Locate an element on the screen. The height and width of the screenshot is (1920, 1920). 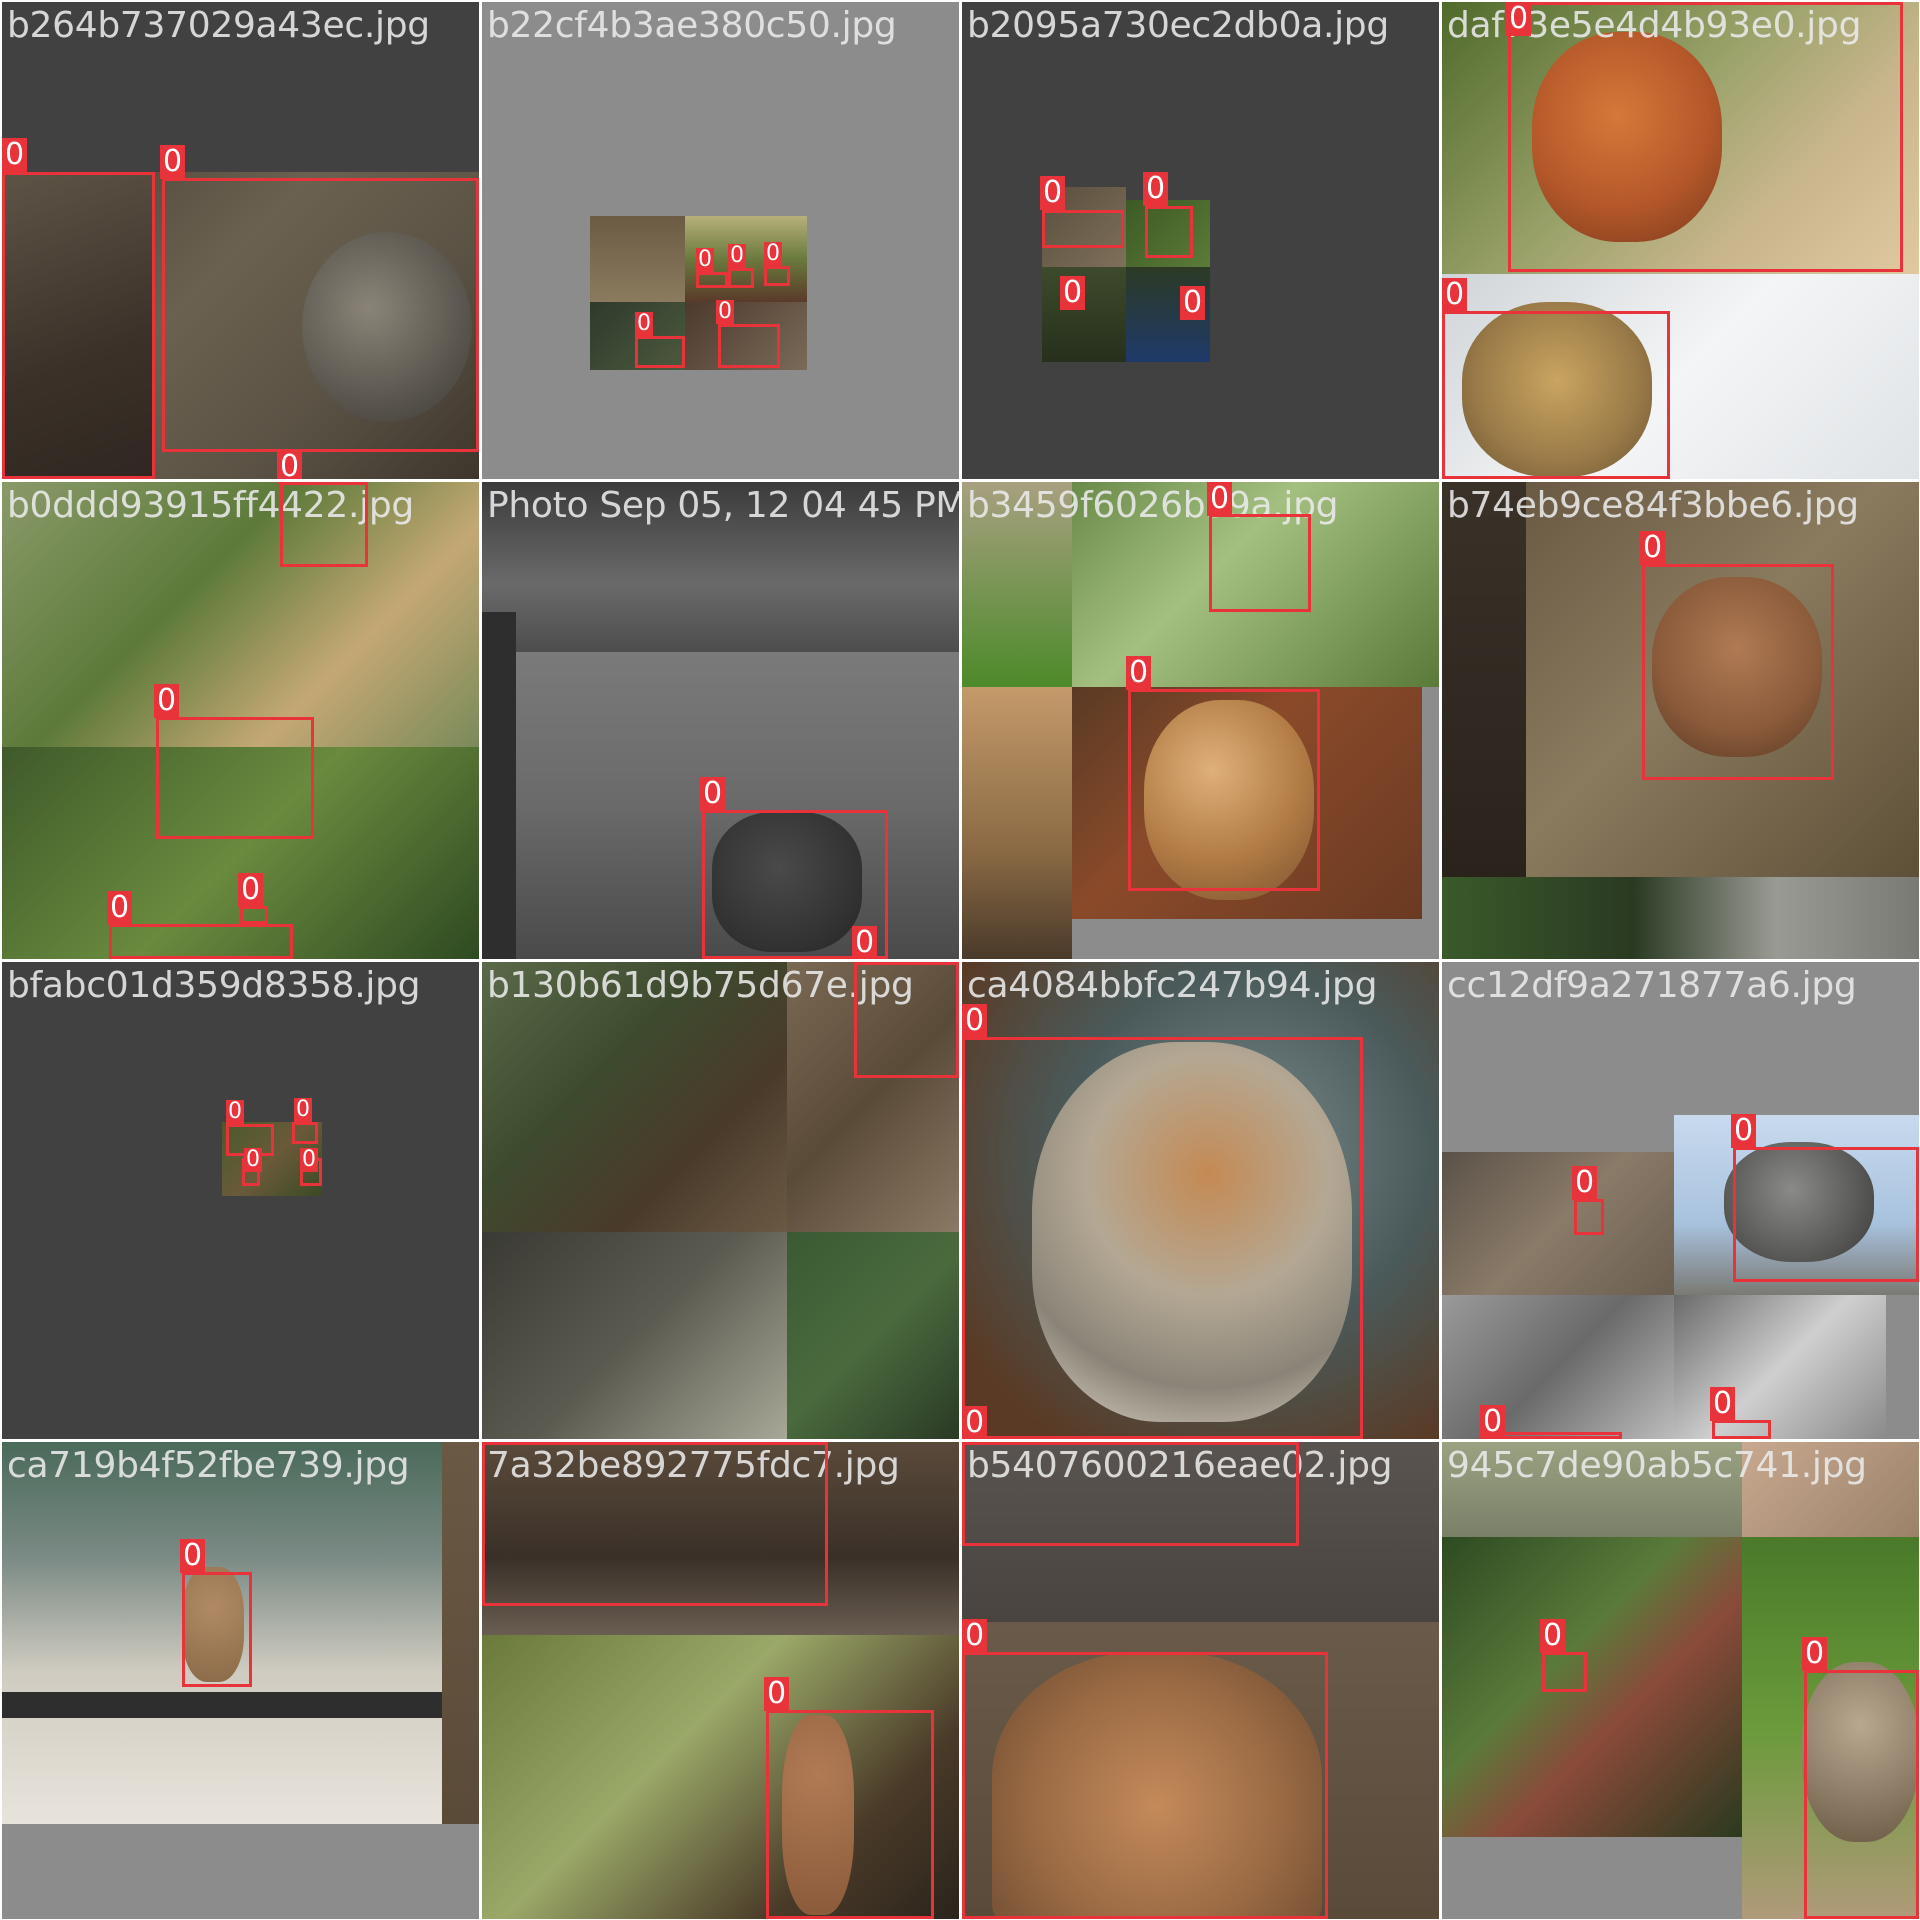
tile-filename: b264b737029a43ec.jpg is located at coordinates (218, 25).